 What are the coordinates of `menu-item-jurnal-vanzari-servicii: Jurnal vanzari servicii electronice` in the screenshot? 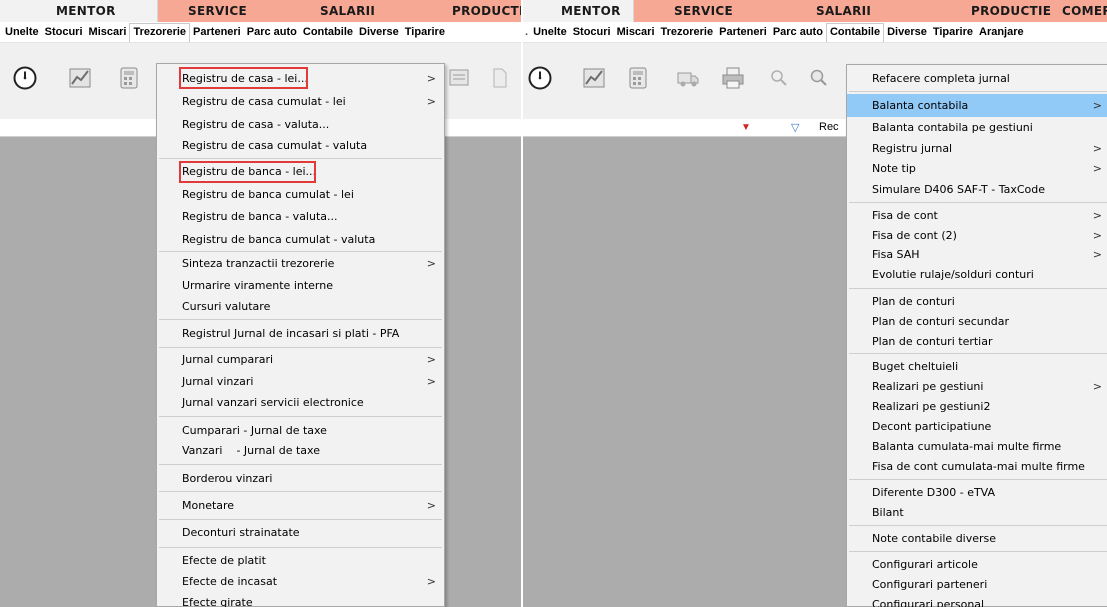 It's located at (300, 402).